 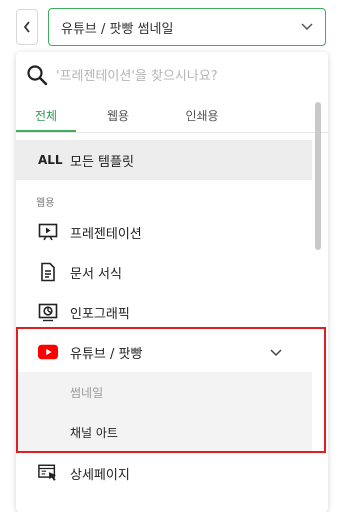 What do you see at coordinates (48, 232) in the screenshot?
I see `presentation-icon` at bounding box center [48, 232].